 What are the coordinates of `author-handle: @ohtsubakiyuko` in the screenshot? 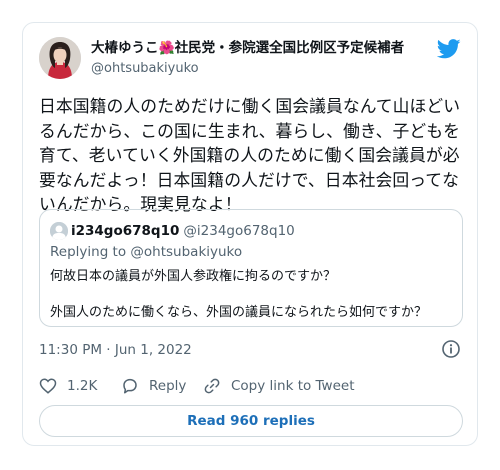 It's located at (256, 69).